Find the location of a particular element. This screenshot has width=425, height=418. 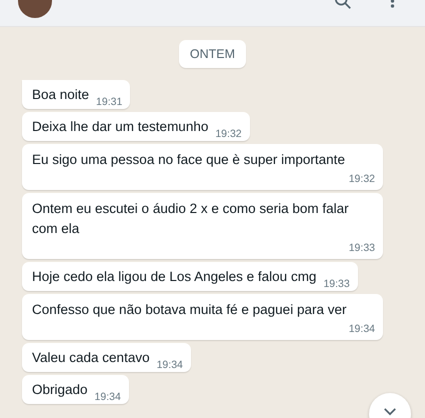

message-text: Boa noite is located at coordinates (61, 95).